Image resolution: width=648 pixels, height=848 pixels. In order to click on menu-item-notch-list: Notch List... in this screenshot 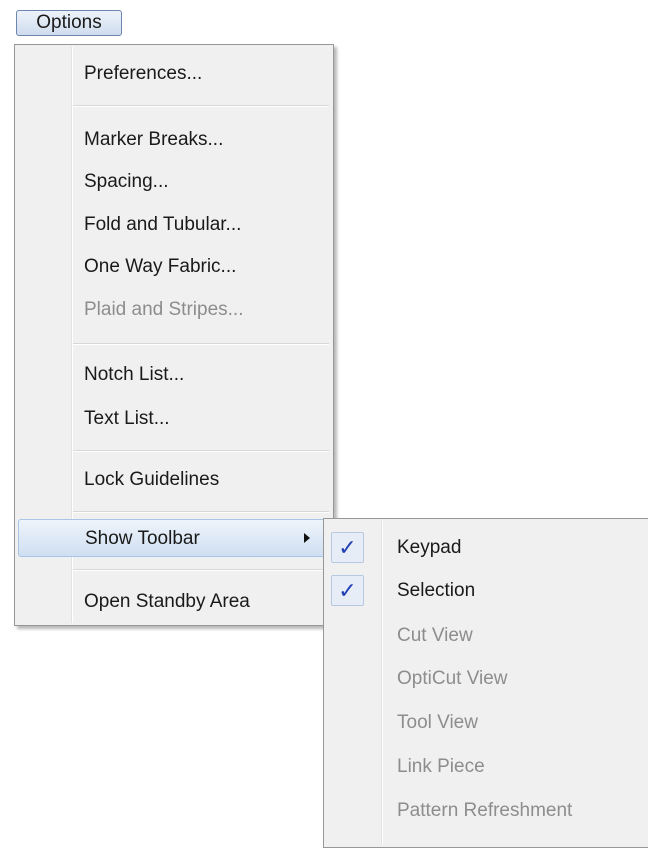, I will do `click(174, 375)`.